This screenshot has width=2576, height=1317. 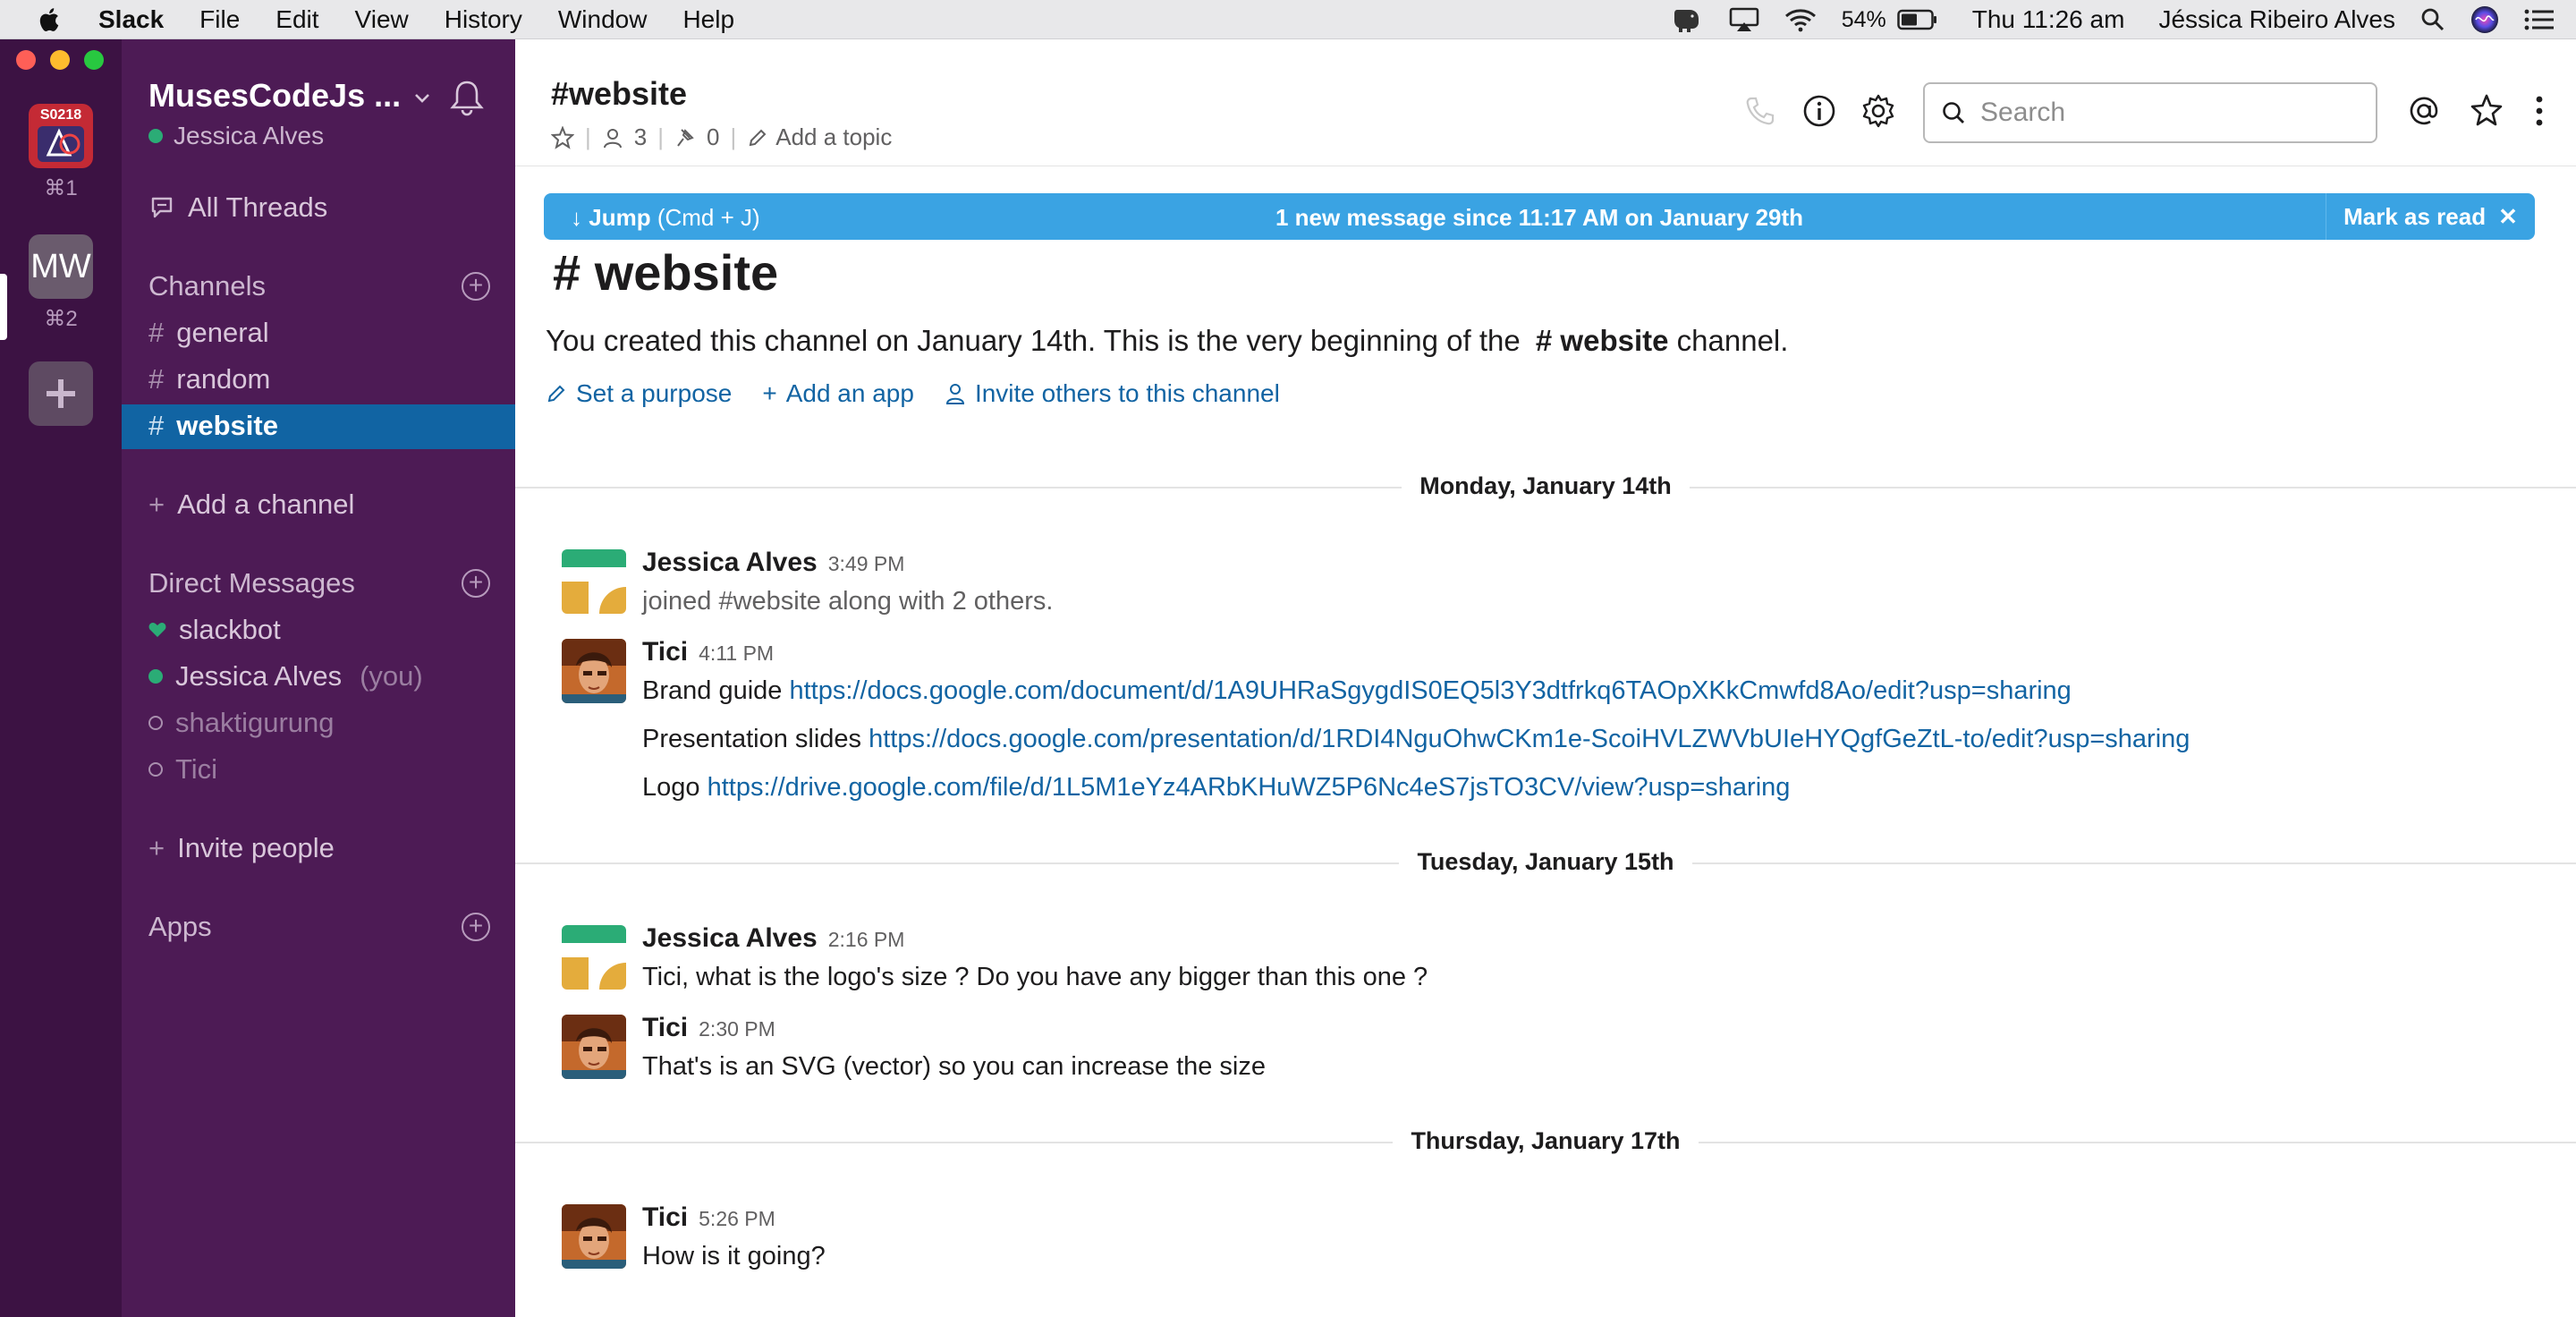 What do you see at coordinates (713, 137) in the screenshot?
I see `pin-count: 0` at bounding box center [713, 137].